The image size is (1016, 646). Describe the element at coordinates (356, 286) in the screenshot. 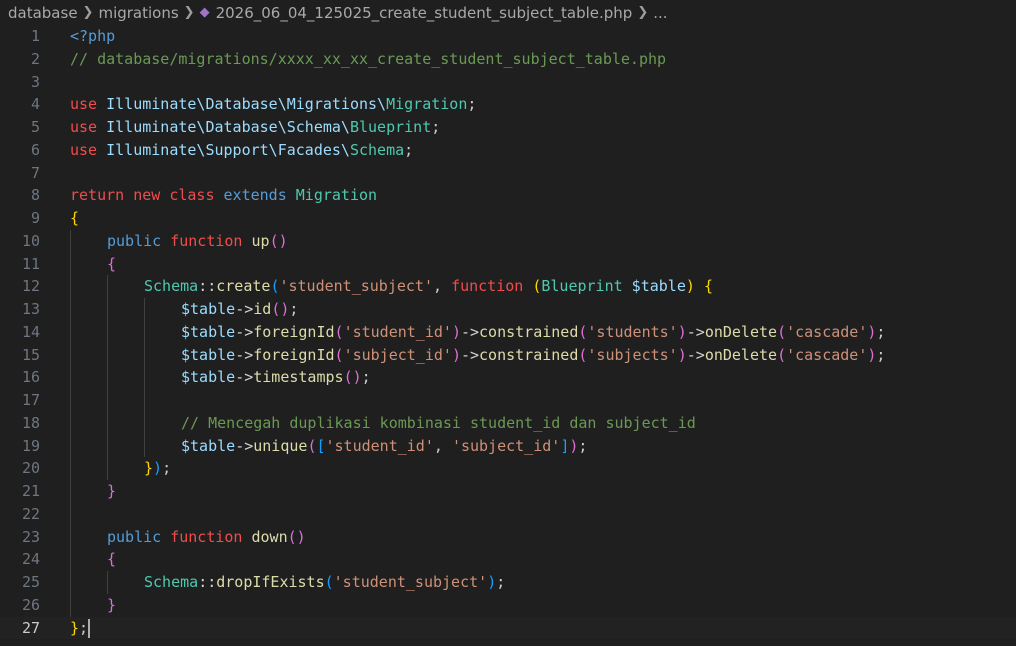

I see `code-token: 'student_subject'` at that location.